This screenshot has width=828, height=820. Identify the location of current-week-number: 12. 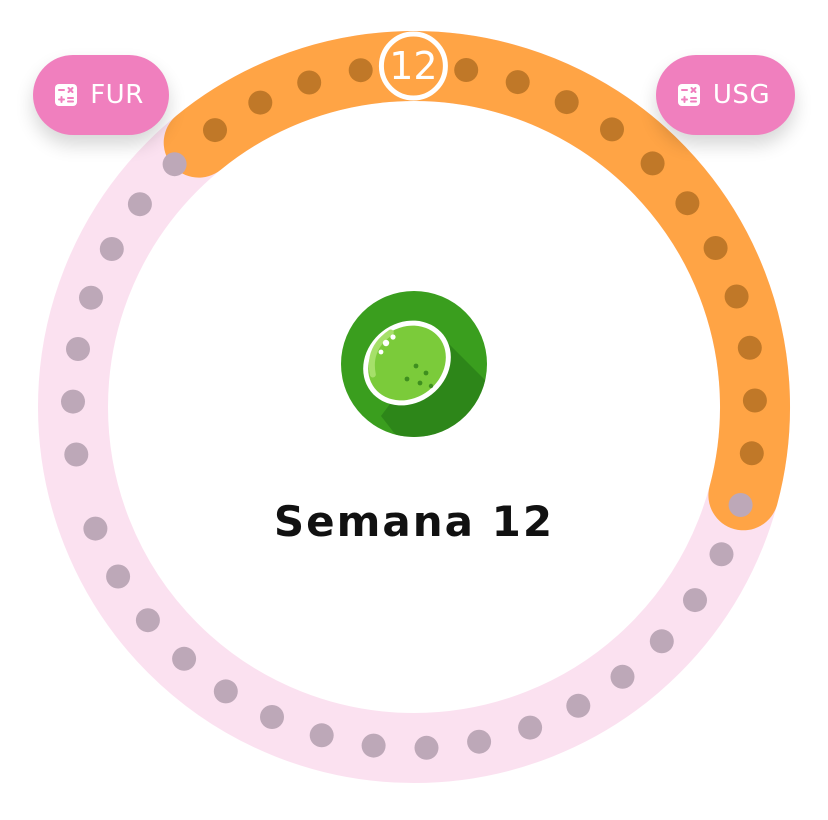
(413, 66).